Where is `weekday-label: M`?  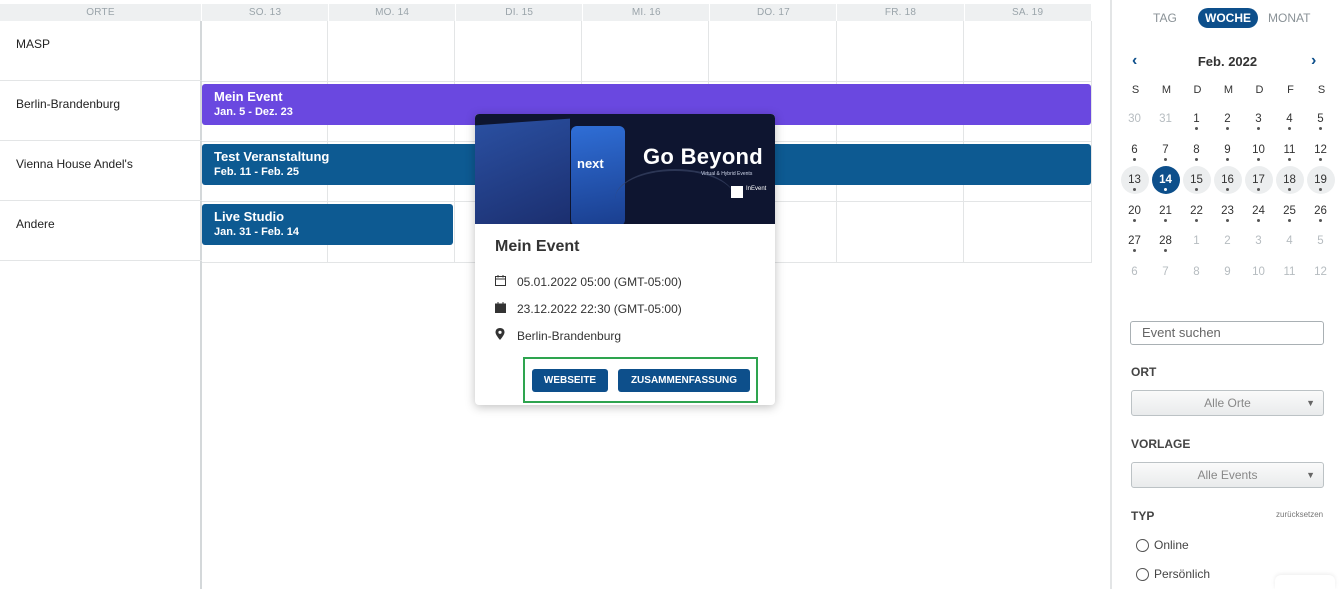 weekday-label: M is located at coordinates (1166, 90).